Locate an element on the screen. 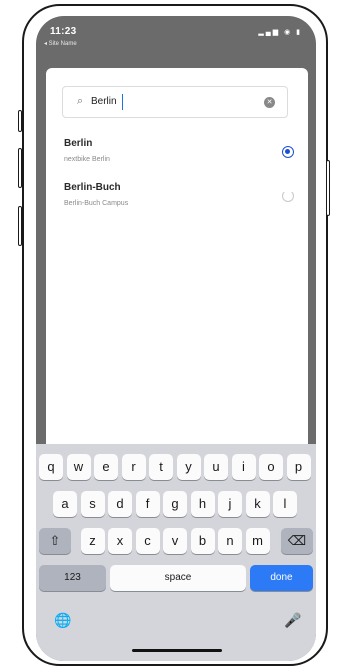 The width and height of the screenshot is (348, 672). volume-up-button is located at coordinates (20, 168).